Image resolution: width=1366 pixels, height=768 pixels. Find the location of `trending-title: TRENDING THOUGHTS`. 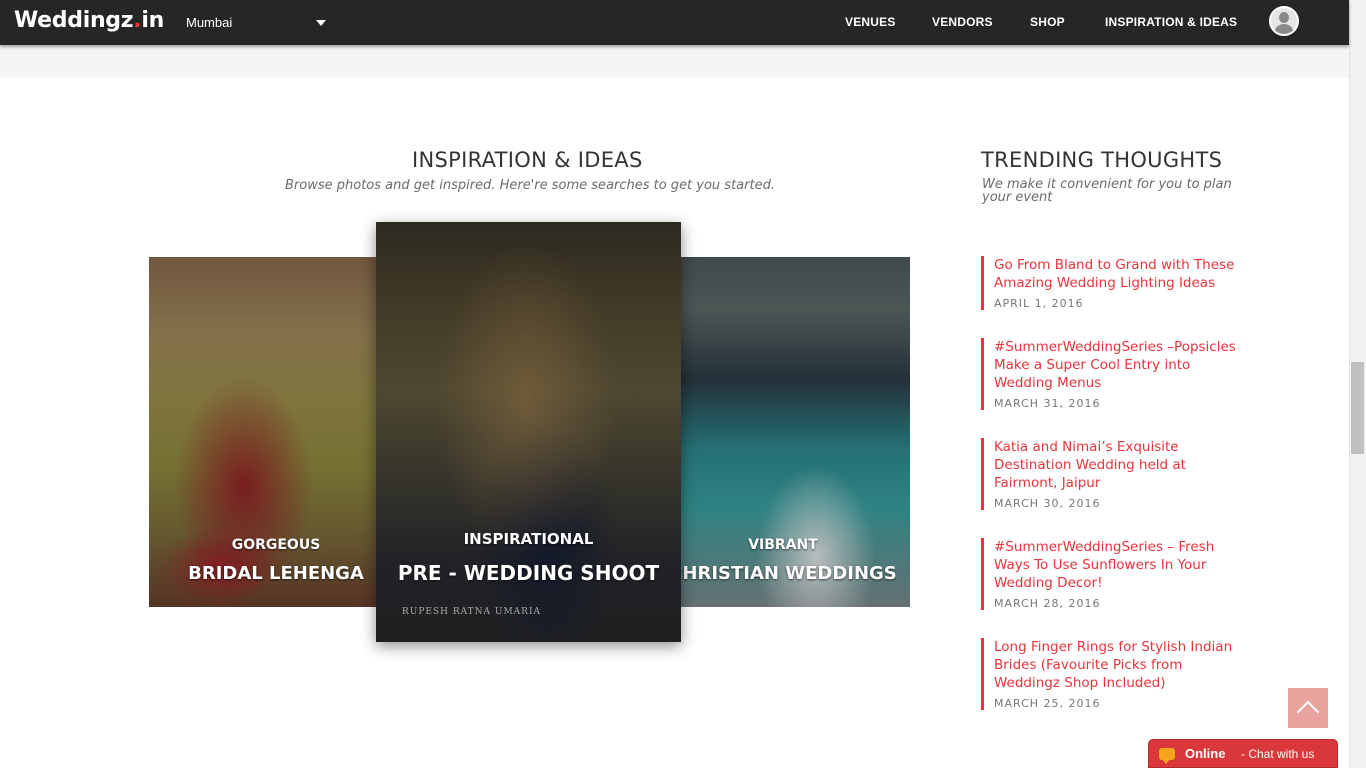

trending-title: TRENDING THOUGHTS is located at coordinates (1102, 160).